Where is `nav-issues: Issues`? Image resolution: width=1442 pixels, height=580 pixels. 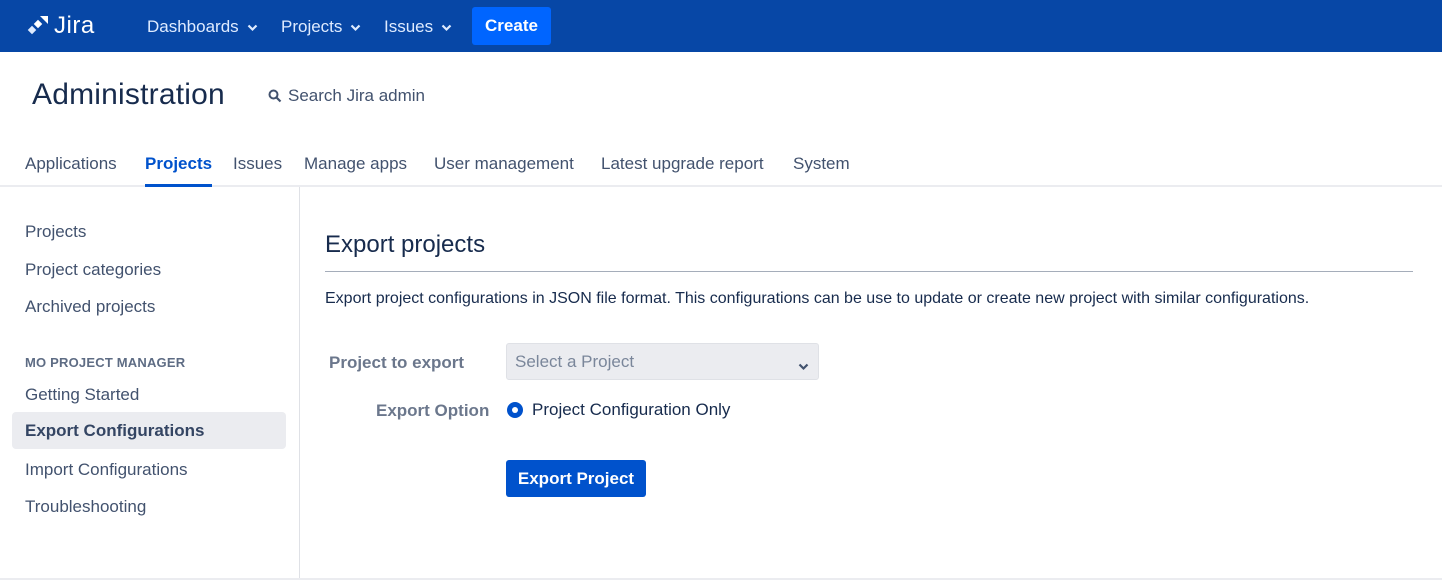
nav-issues: Issues is located at coordinates (418, 27).